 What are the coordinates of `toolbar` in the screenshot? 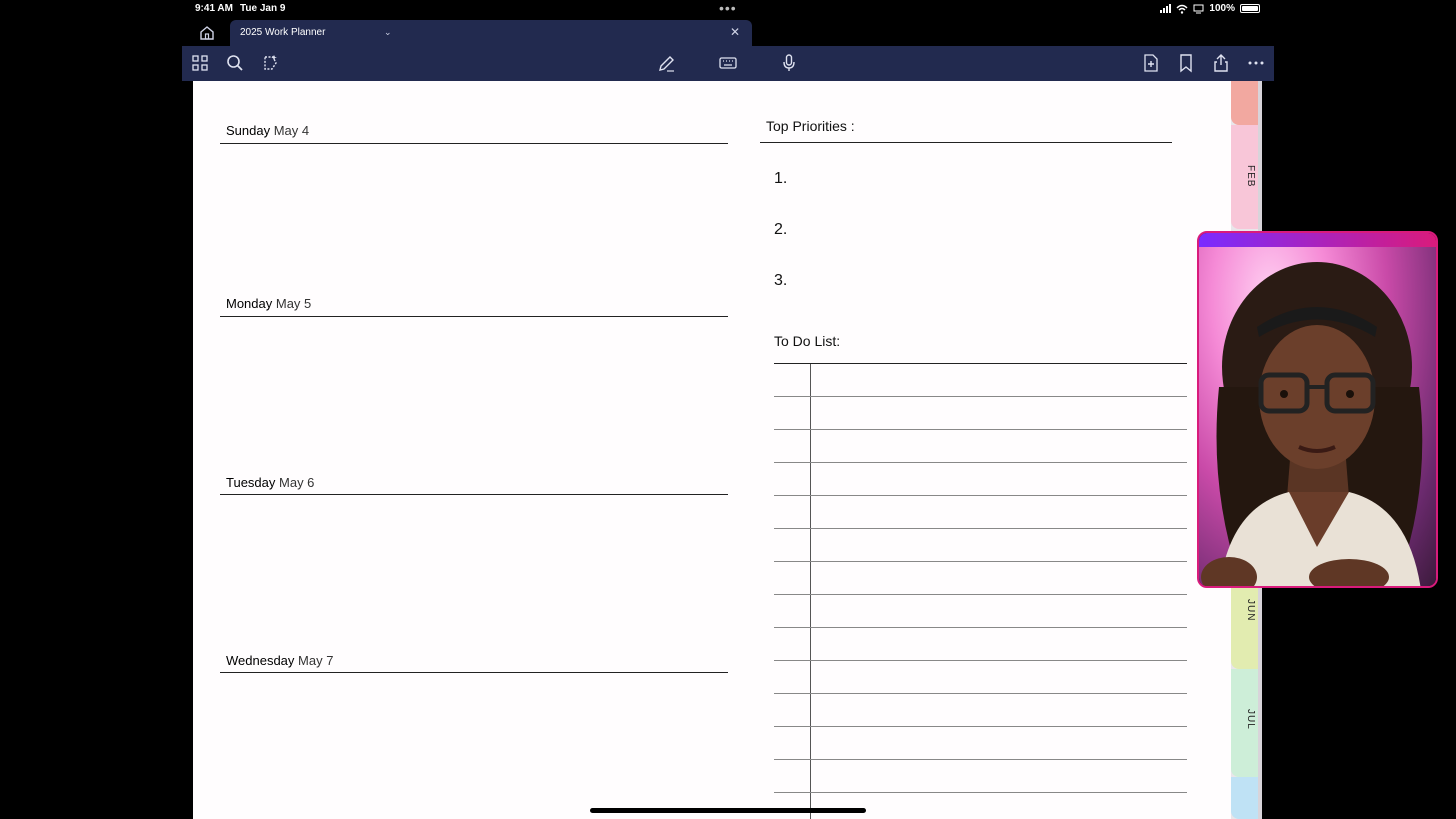 It's located at (728, 63).